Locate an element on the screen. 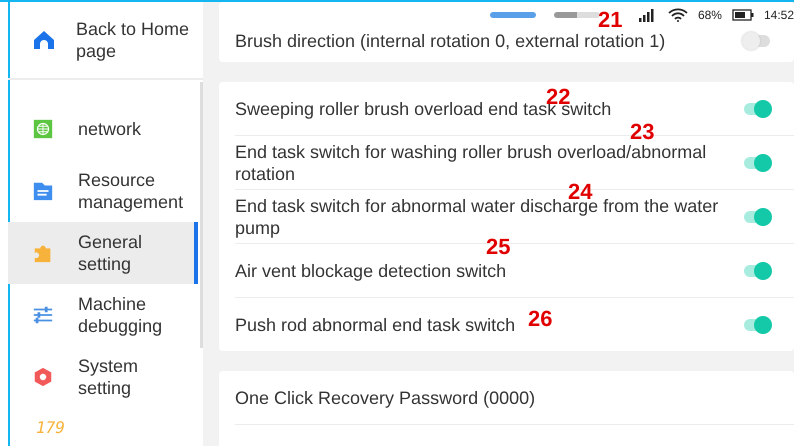 Image resolution: width=794 pixels, height=446 pixels. sidebar-item: General setting is located at coordinates (103, 253).